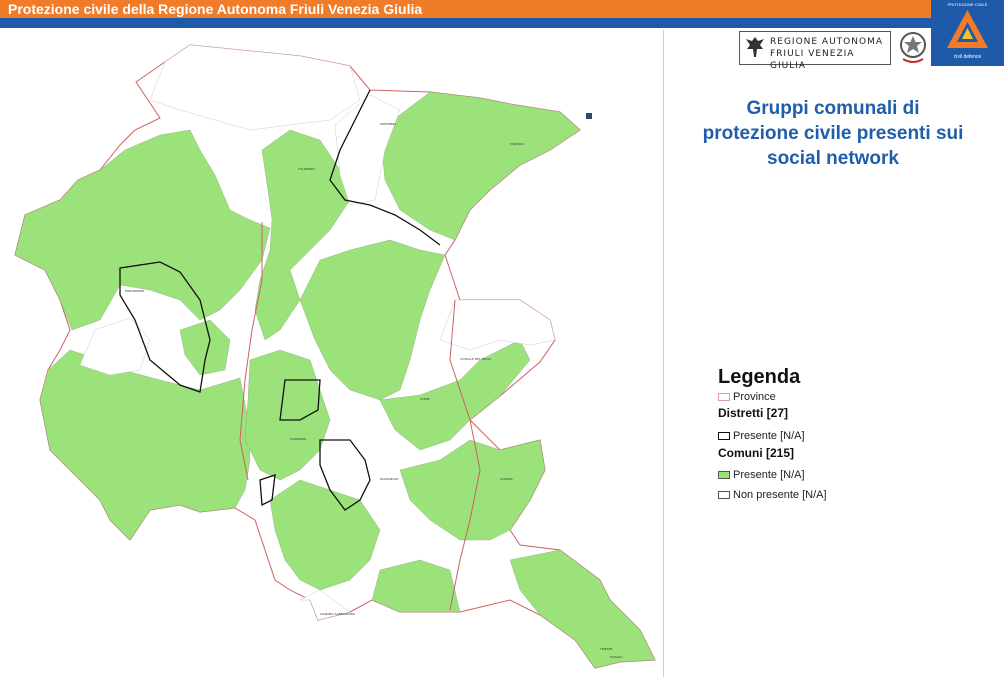 This screenshot has width=1004, height=677. I want to click on legend-title: Legenda, so click(759, 377).